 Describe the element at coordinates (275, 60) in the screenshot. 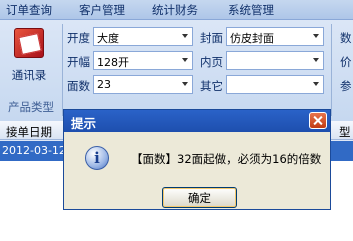

I see `neiye-select` at that location.